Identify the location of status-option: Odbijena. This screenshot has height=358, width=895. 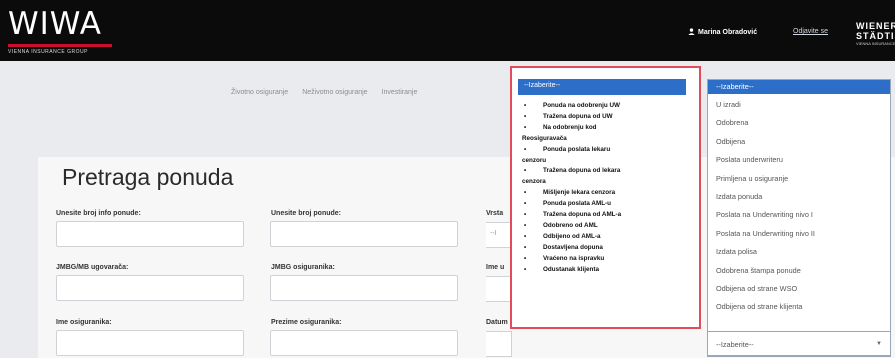
(765, 142).